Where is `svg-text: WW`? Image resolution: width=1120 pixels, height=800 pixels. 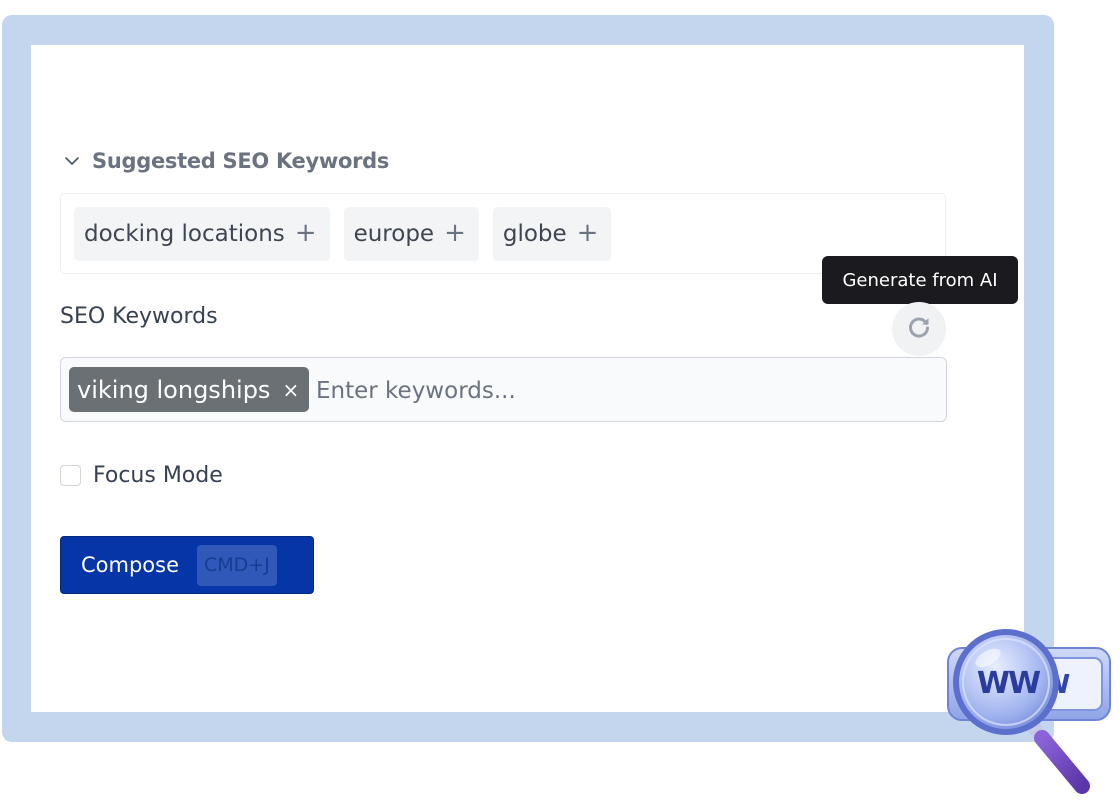
svg-text: WW is located at coordinates (1009, 683).